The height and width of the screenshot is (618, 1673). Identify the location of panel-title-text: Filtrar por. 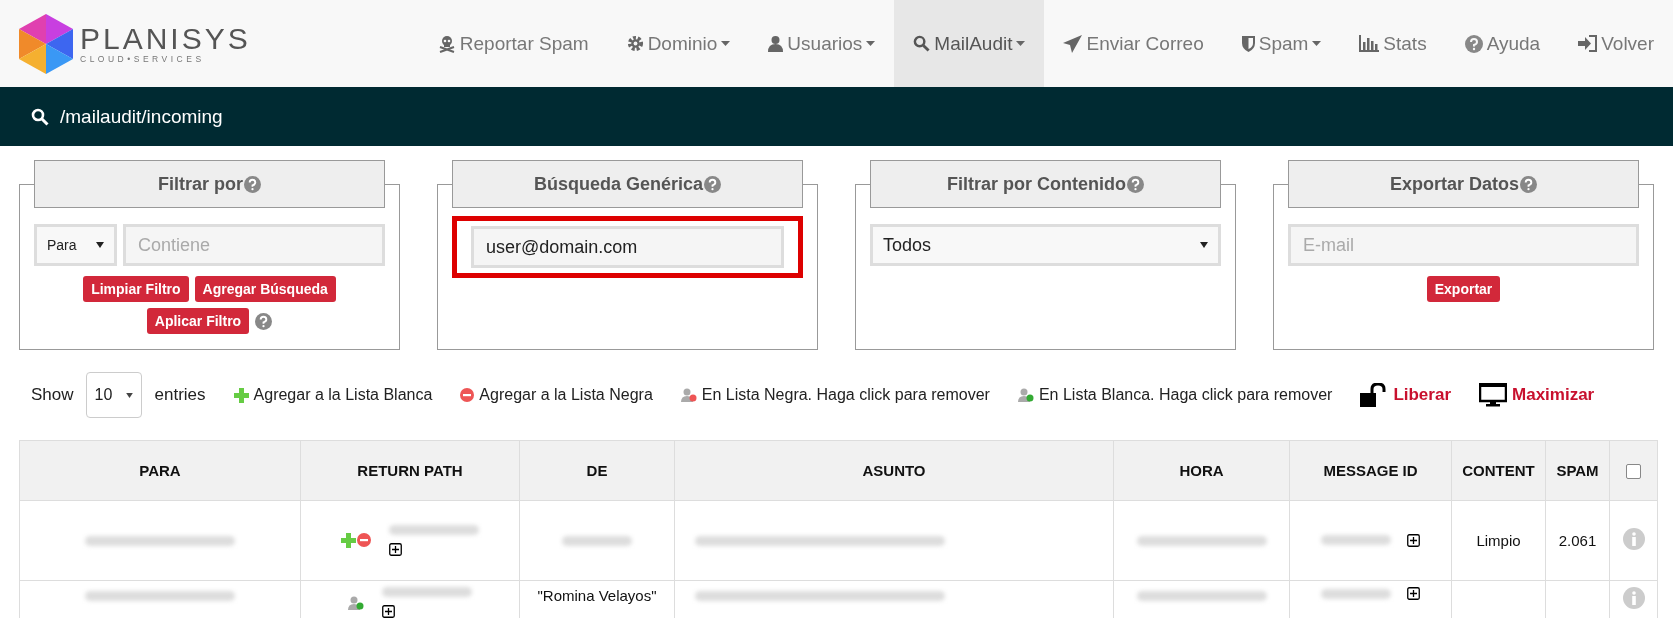
(200, 184).